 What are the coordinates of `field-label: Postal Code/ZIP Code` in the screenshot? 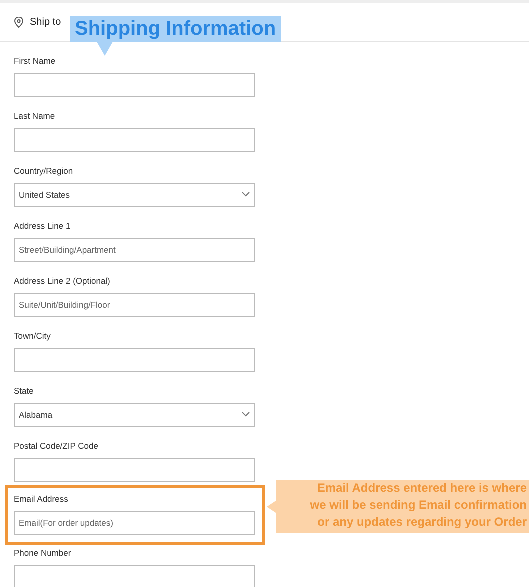 It's located at (56, 446).